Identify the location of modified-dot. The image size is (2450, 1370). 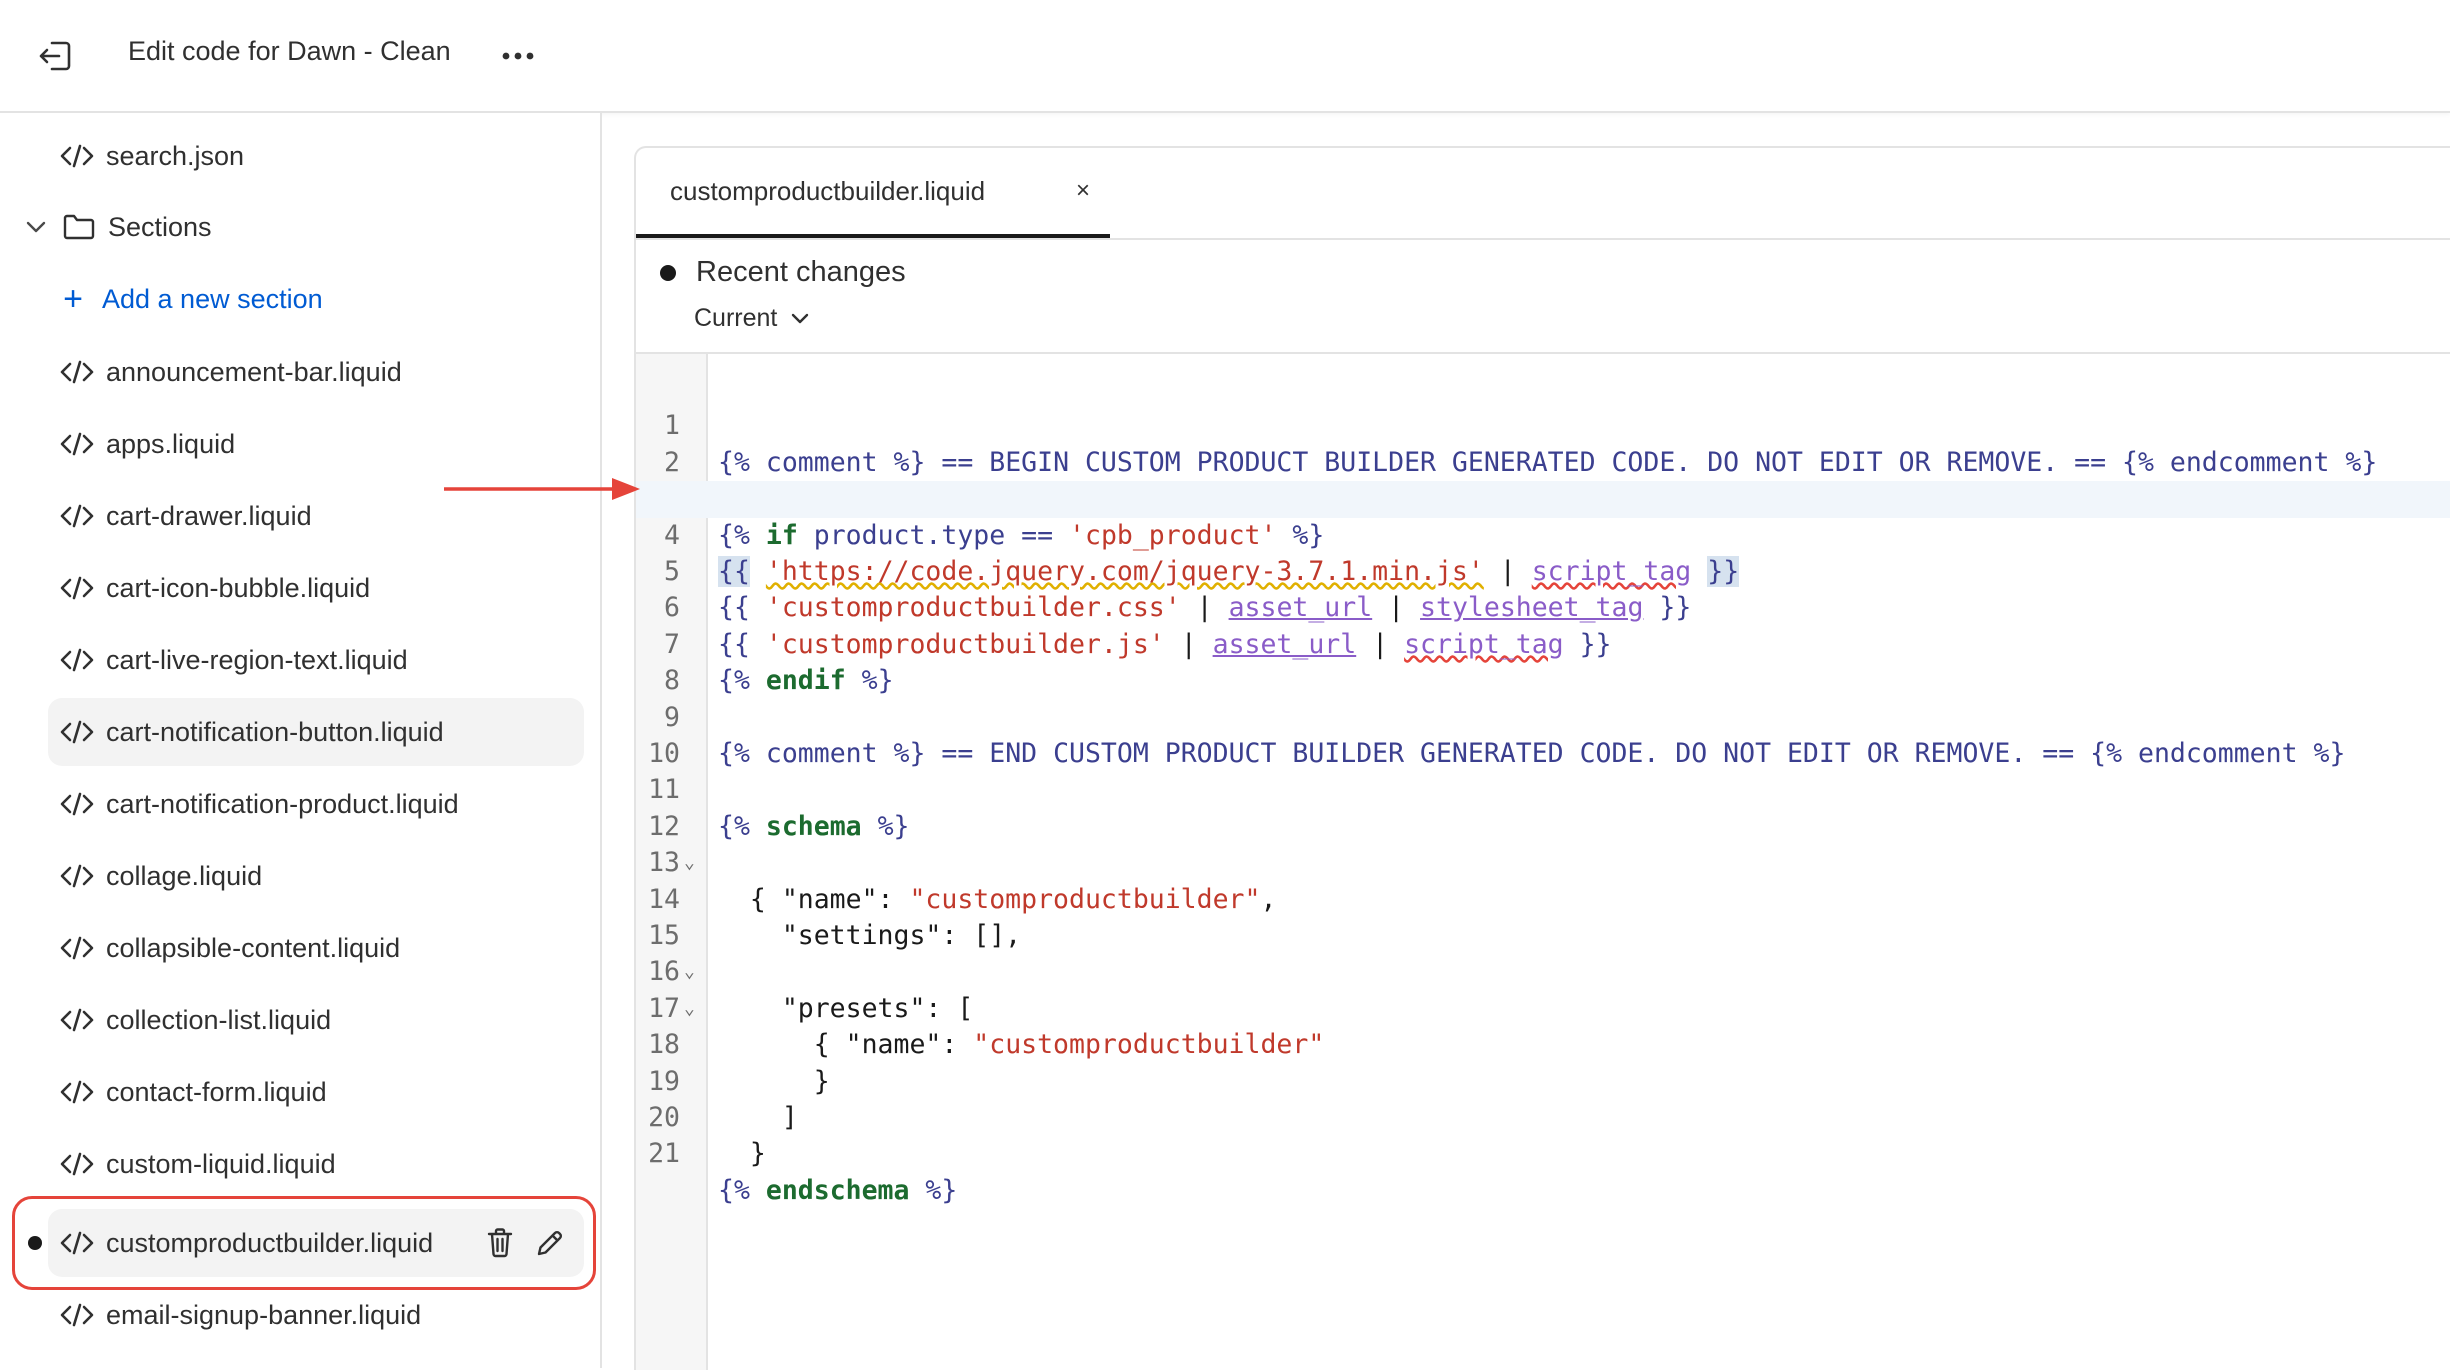
(35, 1243).